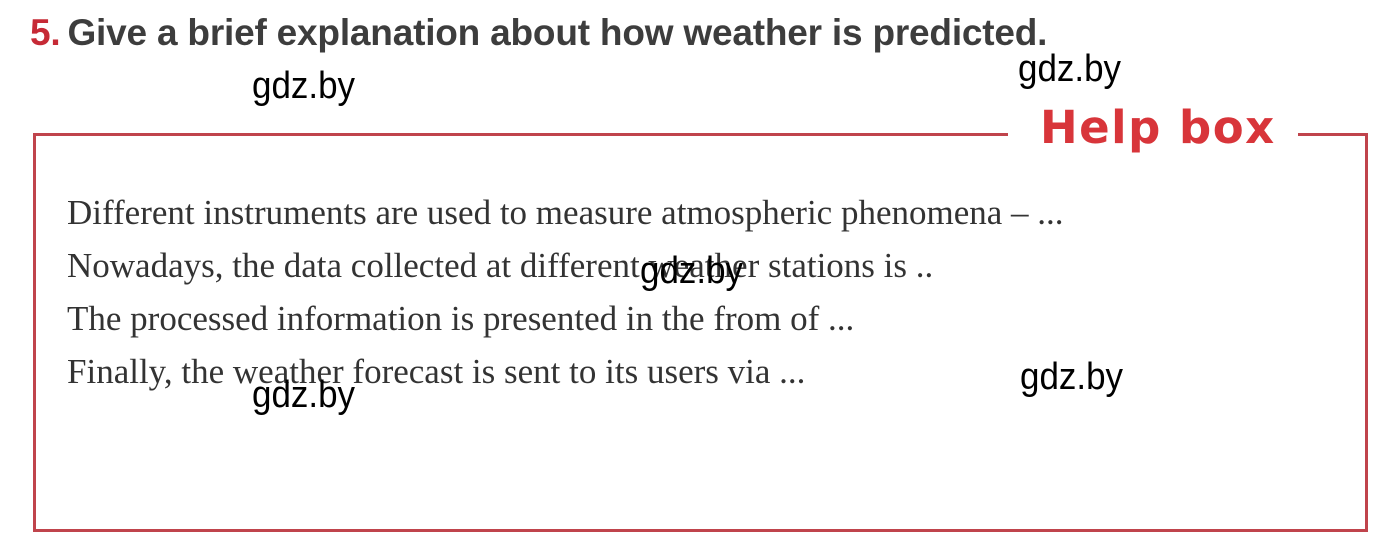 Image resolution: width=1395 pixels, height=556 pixels. Describe the element at coordinates (45, 32) in the screenshot. I see `question-number: 5.` at that location.